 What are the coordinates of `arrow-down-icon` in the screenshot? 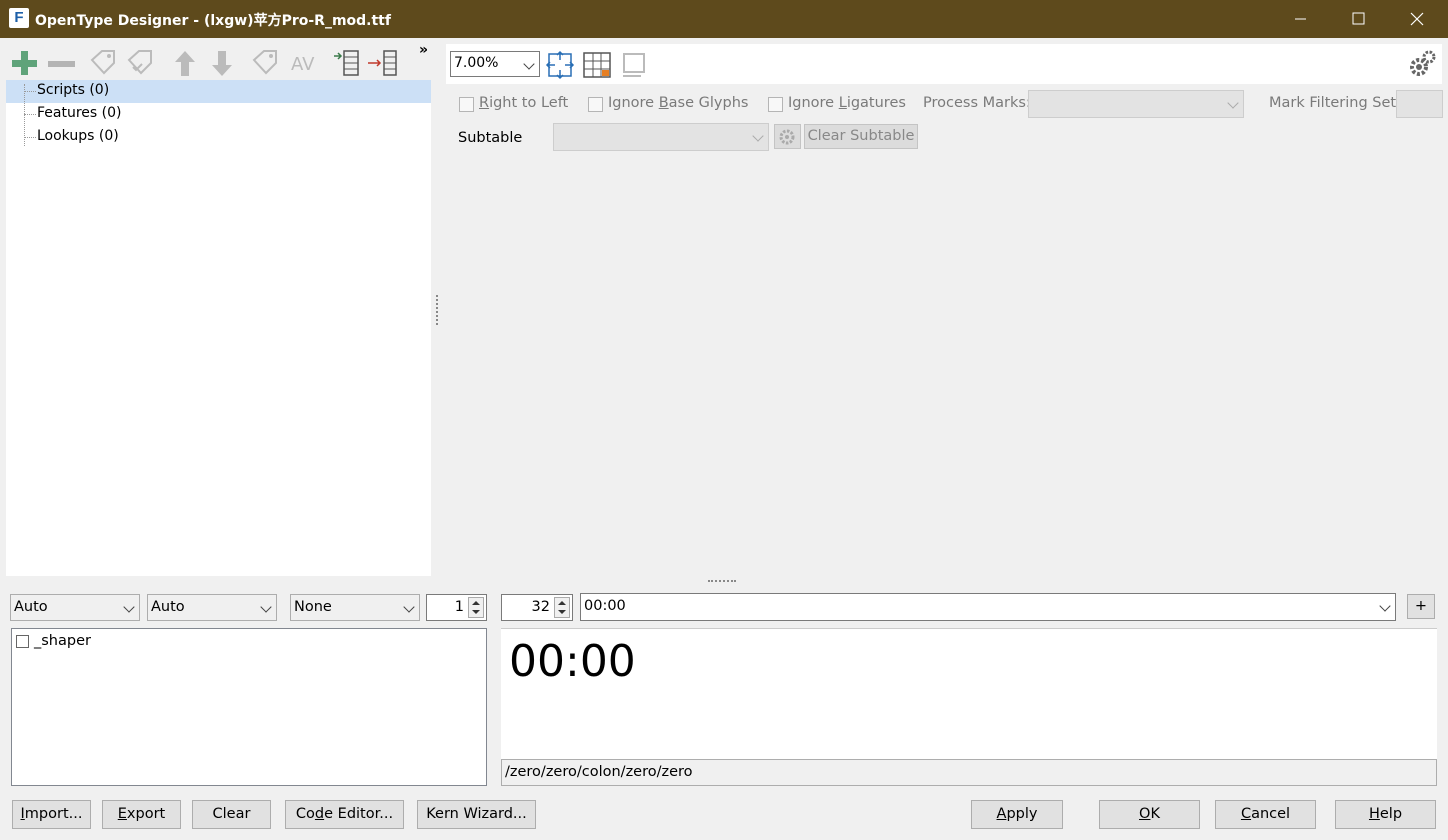 It's located at (222, 63).